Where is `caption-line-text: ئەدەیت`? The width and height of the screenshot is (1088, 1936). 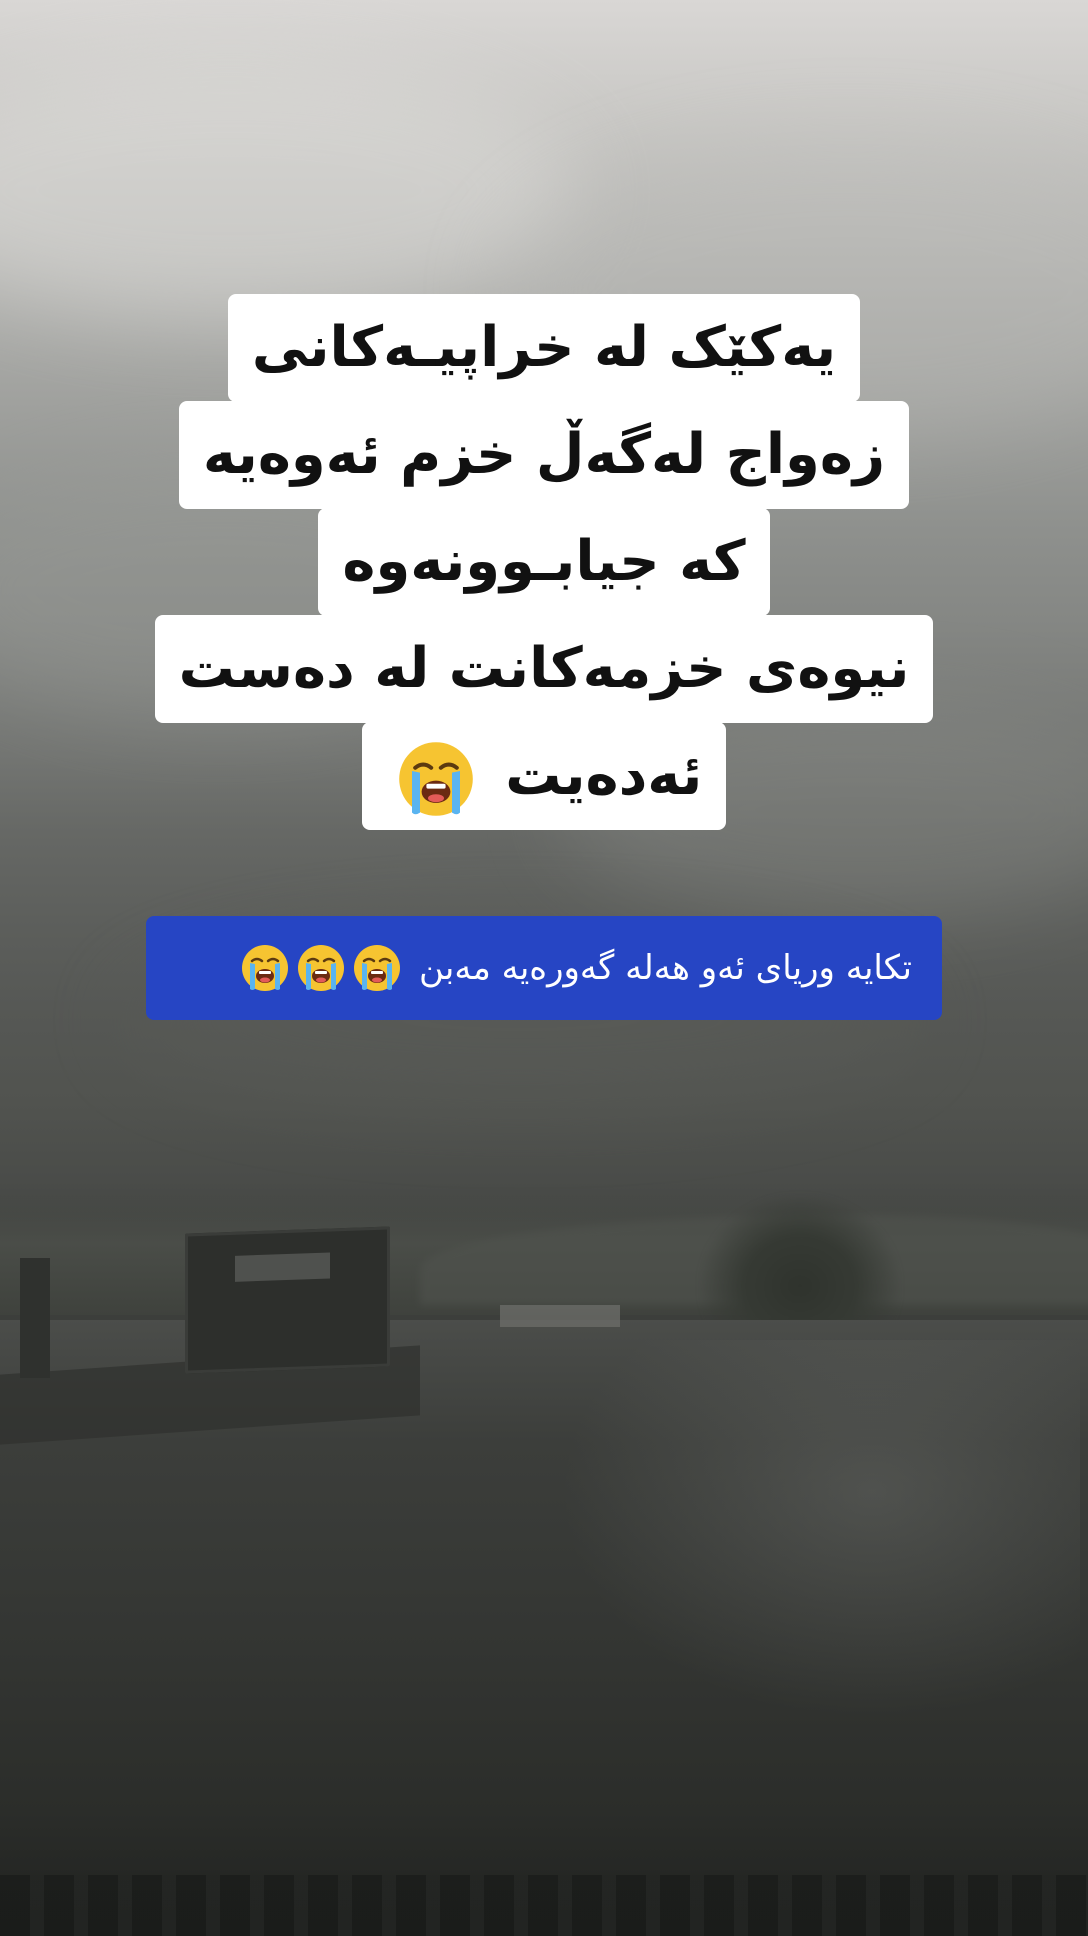
caption-line-text: ئەدەیت is located at coordinates (604, 775).